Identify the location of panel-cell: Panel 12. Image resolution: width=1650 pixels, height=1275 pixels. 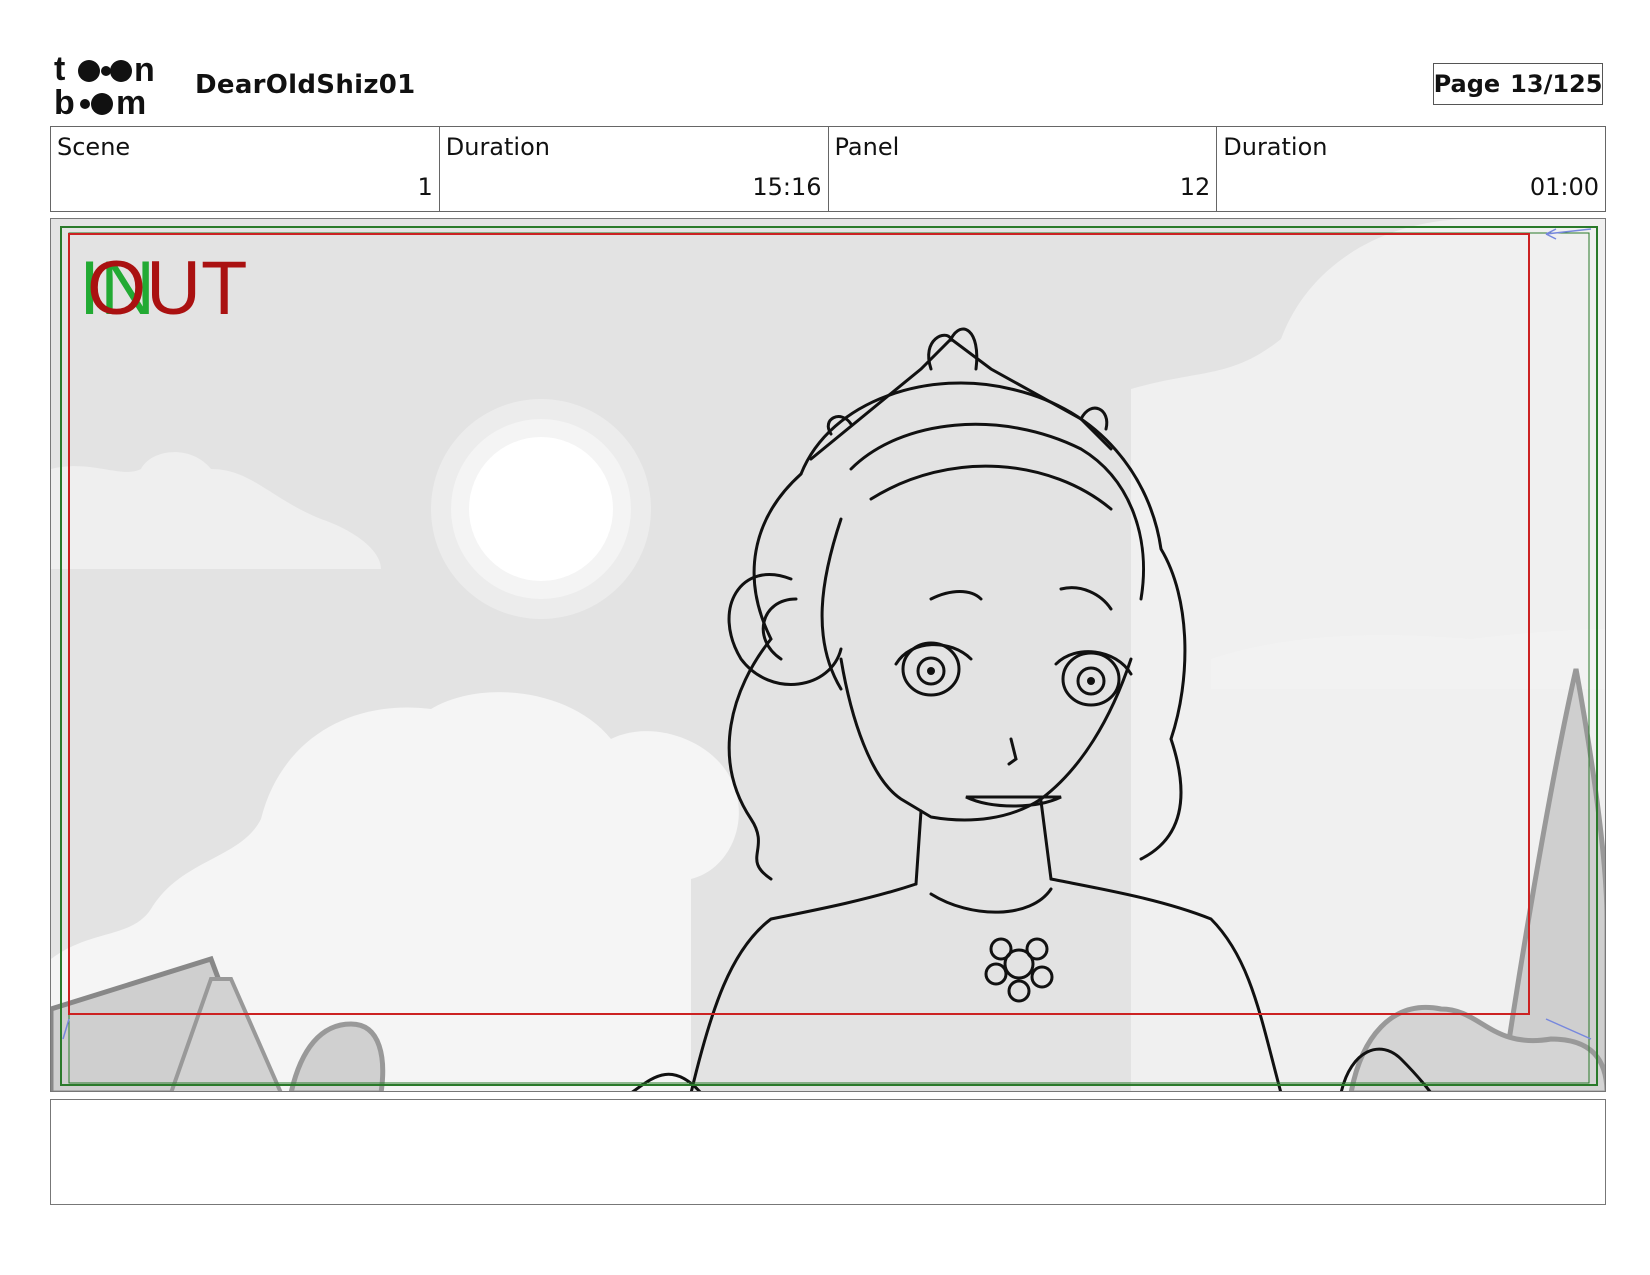
(1023, 169).